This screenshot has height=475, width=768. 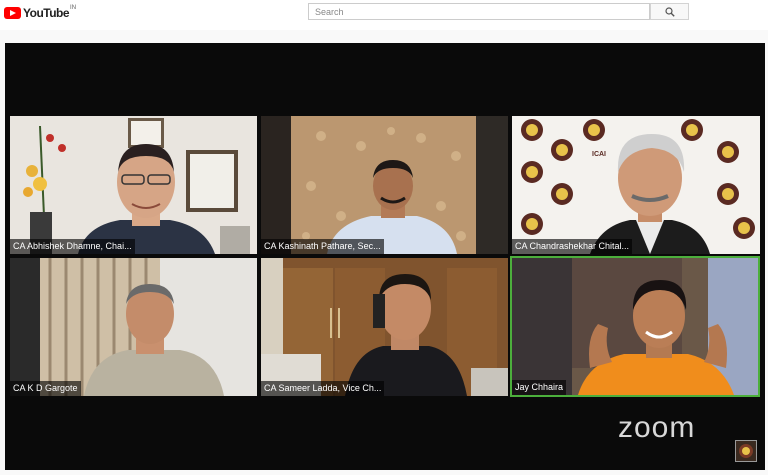 I want to click on youtube-play-icon, so click(x=12, y=13).